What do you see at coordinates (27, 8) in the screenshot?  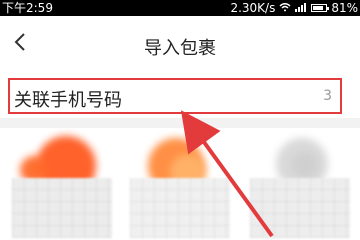 I see `status-time: 下午2:59` at bounding box center [27, 8].